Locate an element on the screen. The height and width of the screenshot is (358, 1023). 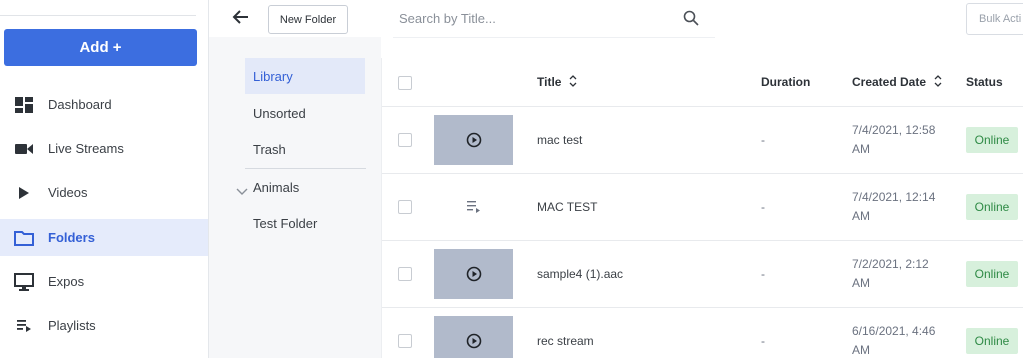
sidebar-item-dashboard: Dashboard is located at coordinates (104, 104).